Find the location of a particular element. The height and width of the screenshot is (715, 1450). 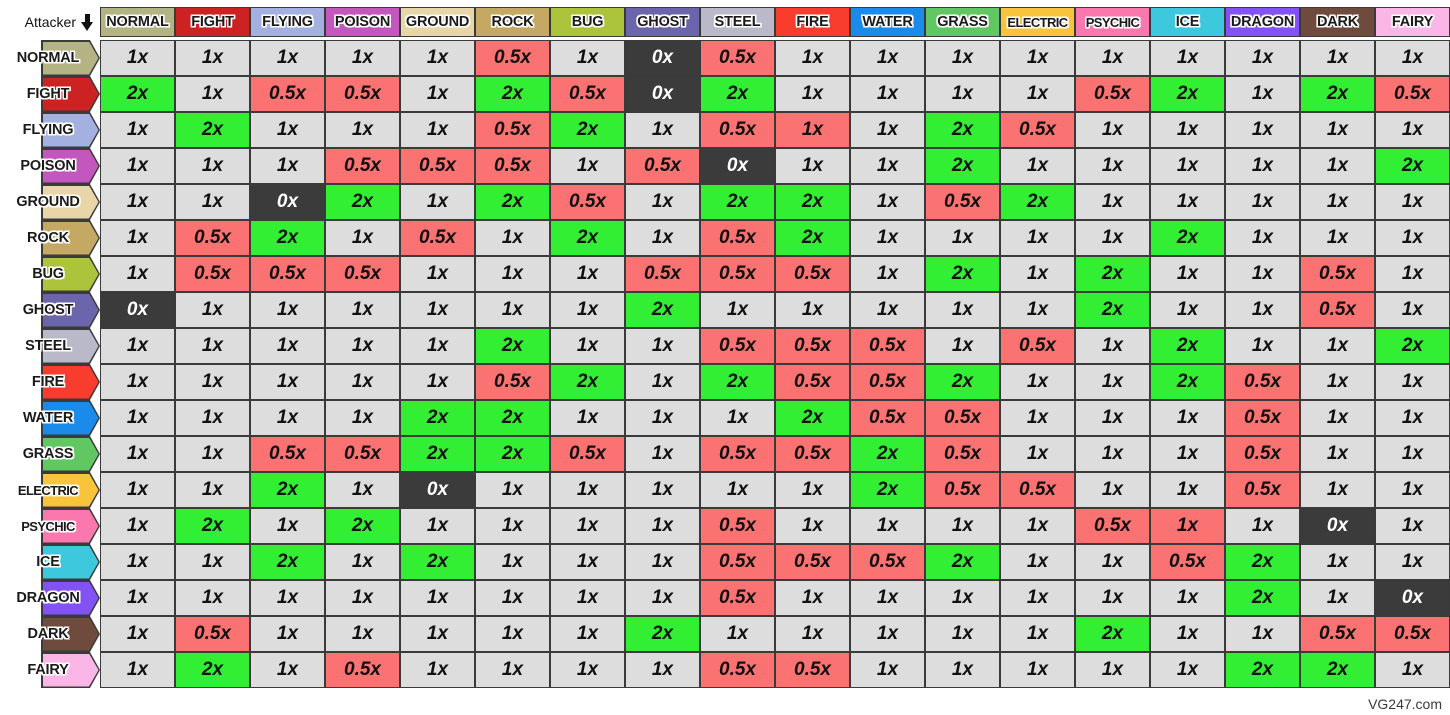

cell-psychic-ghost: 1x is located at coordinates (662, 526).